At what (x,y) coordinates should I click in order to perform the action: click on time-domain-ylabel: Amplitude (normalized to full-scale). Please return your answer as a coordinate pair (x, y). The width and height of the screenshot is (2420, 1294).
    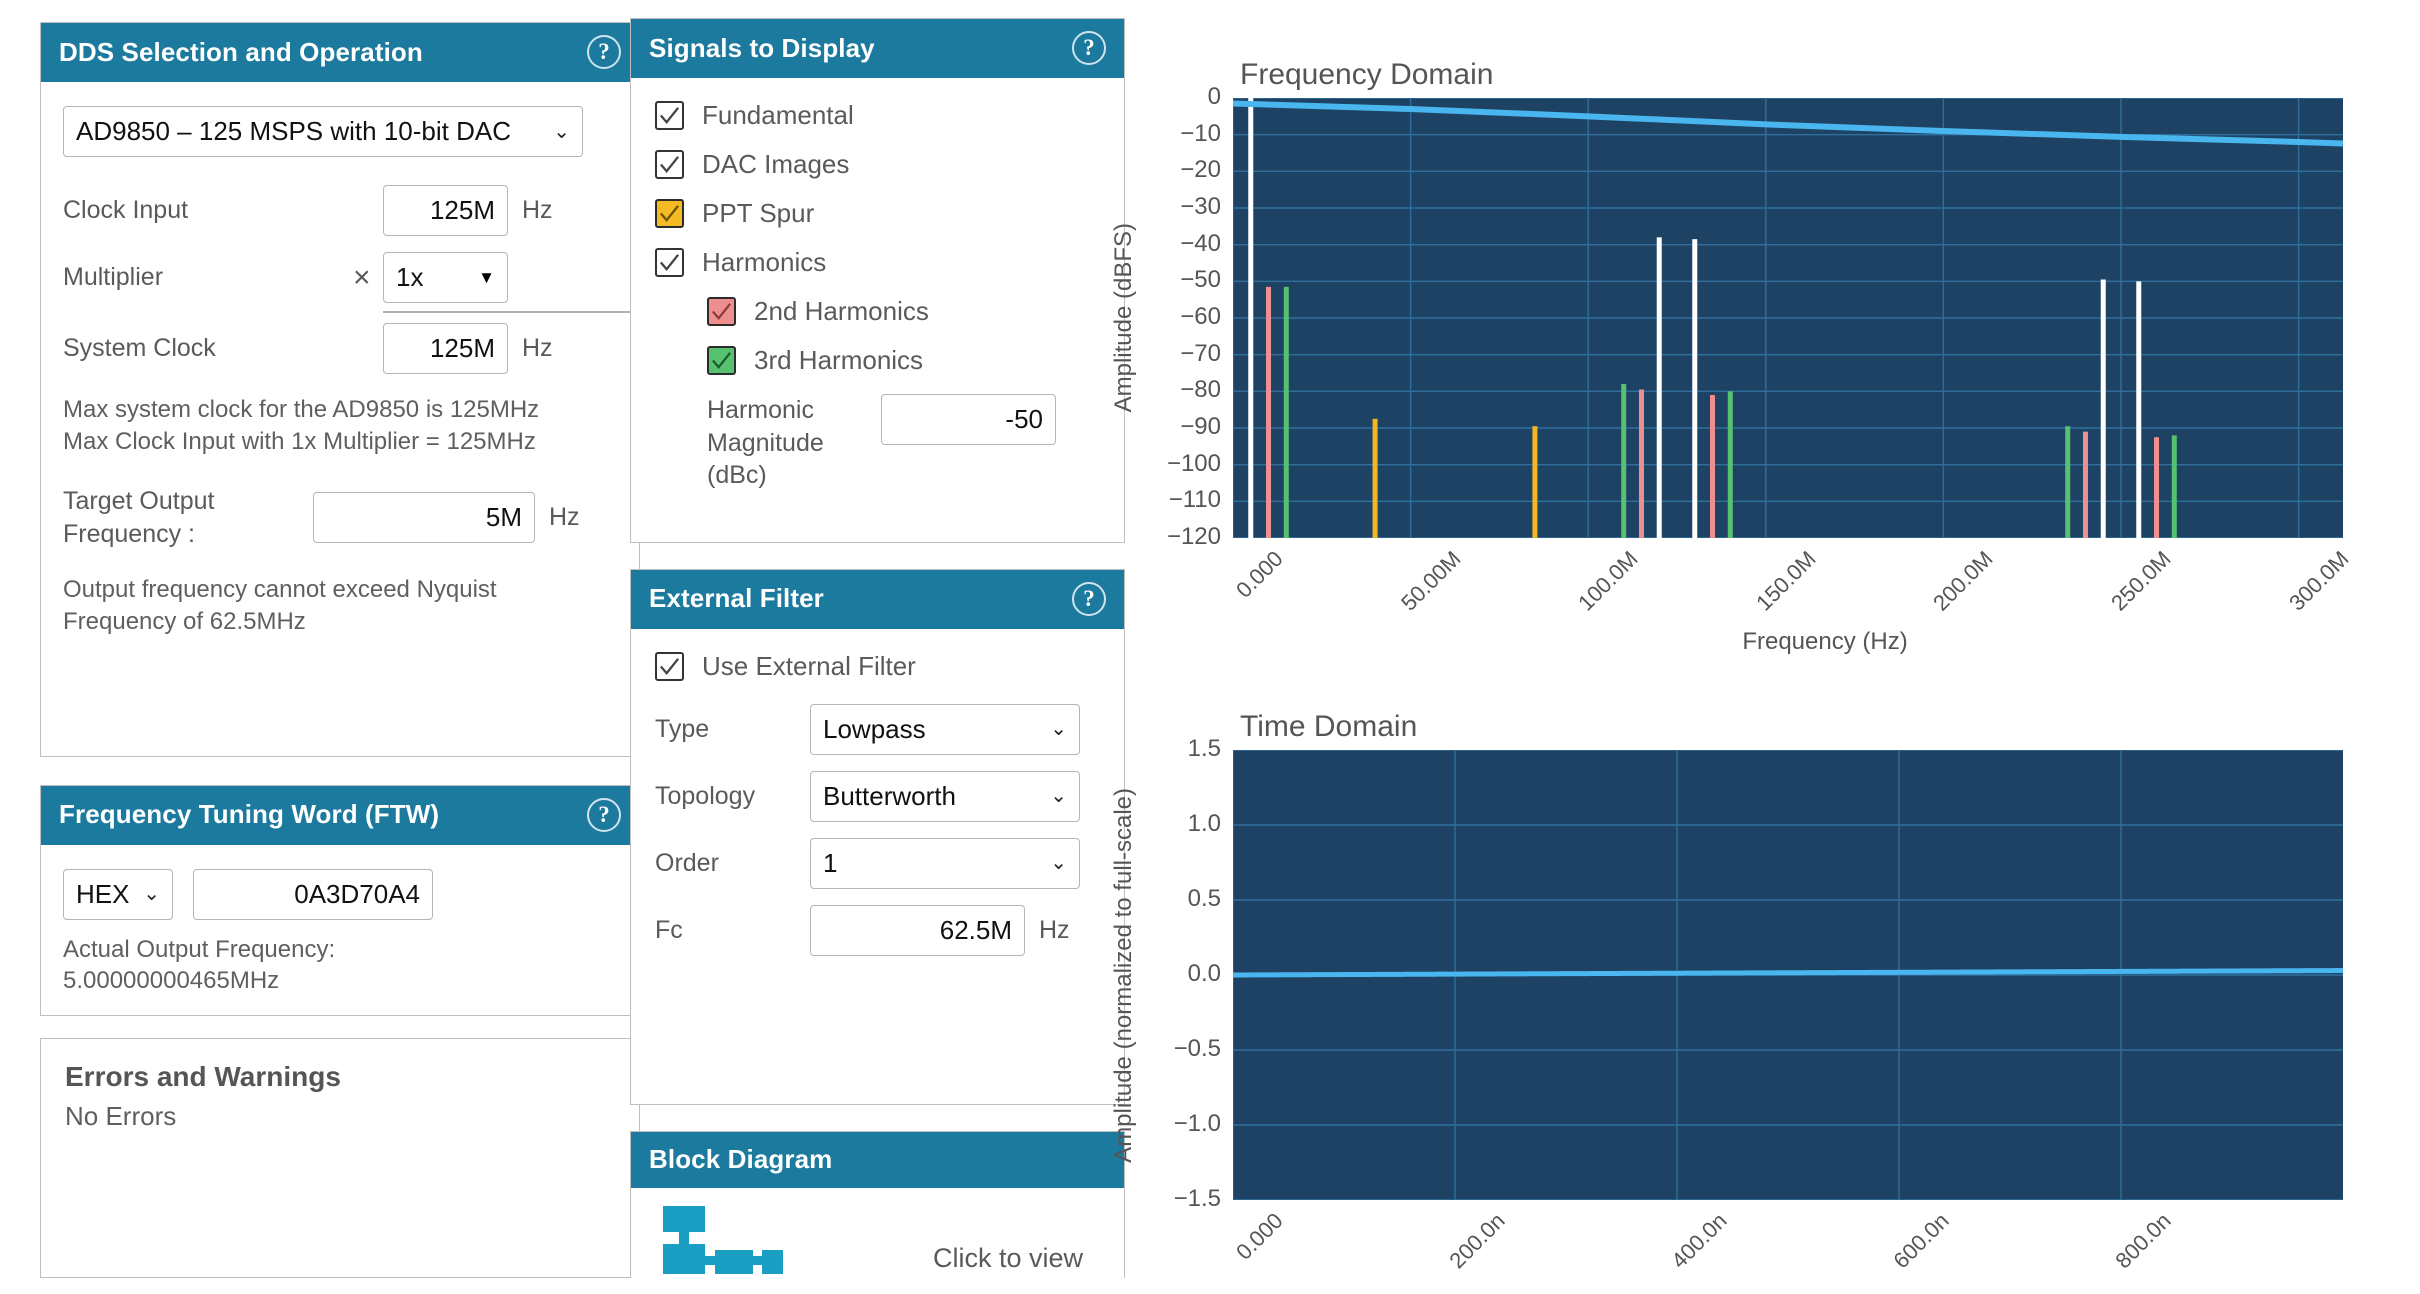
    Looking at the image, I should click on (1123, 975).